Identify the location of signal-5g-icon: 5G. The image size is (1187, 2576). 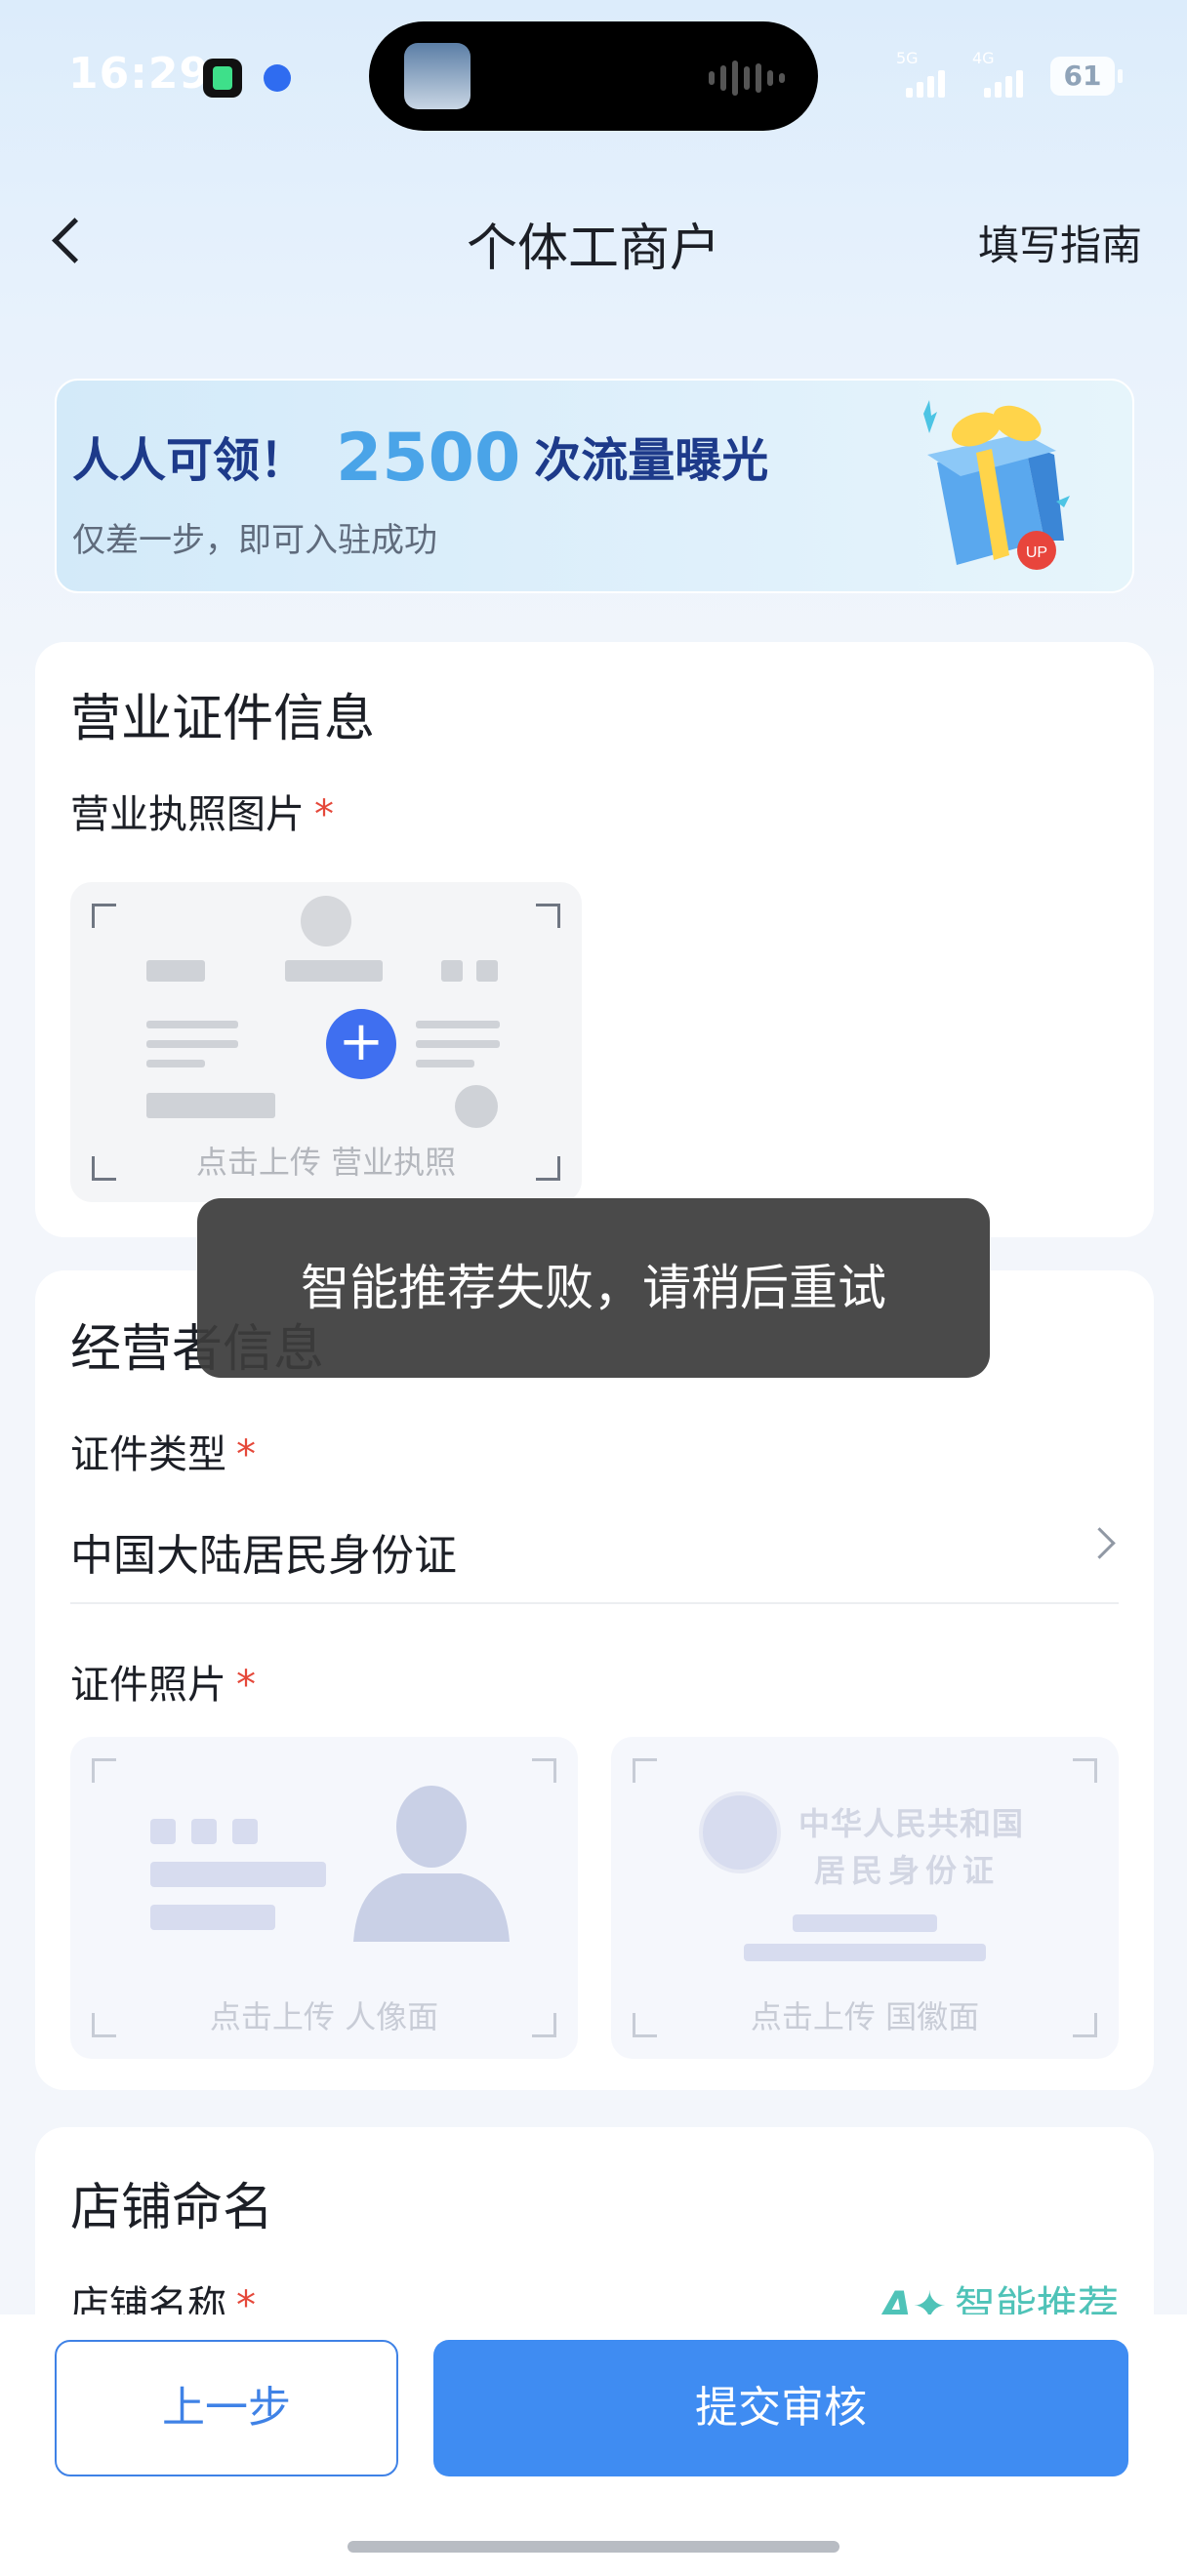
(930, 73).